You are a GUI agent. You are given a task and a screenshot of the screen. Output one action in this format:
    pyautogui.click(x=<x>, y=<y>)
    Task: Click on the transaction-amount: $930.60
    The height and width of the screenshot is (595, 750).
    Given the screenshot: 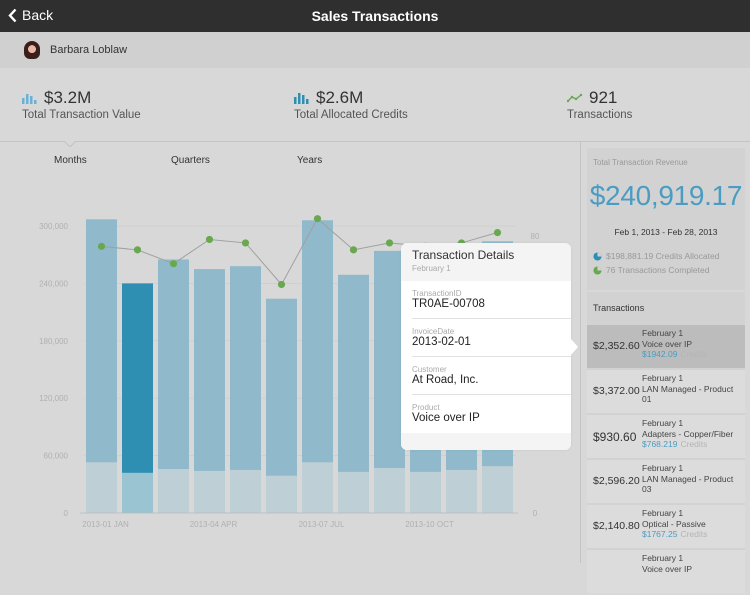 What is the action you would take?
    pyautogui.click(x=615, y=437)
    